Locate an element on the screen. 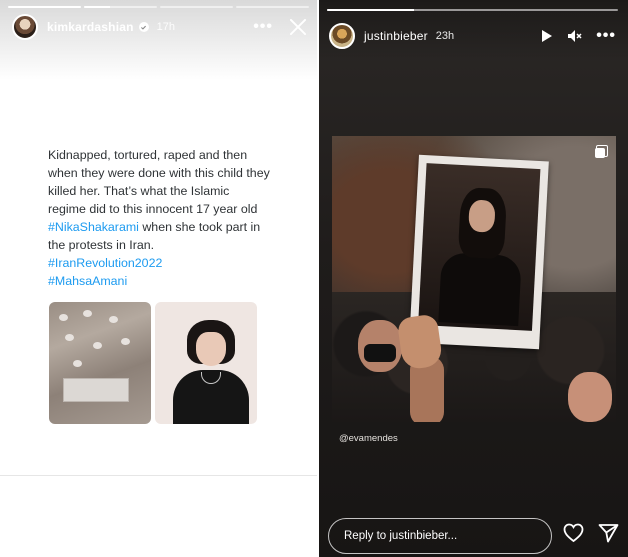 The width and height of the screenshot is (628, 557). carousel-icon is located at coordinates (601, 151).